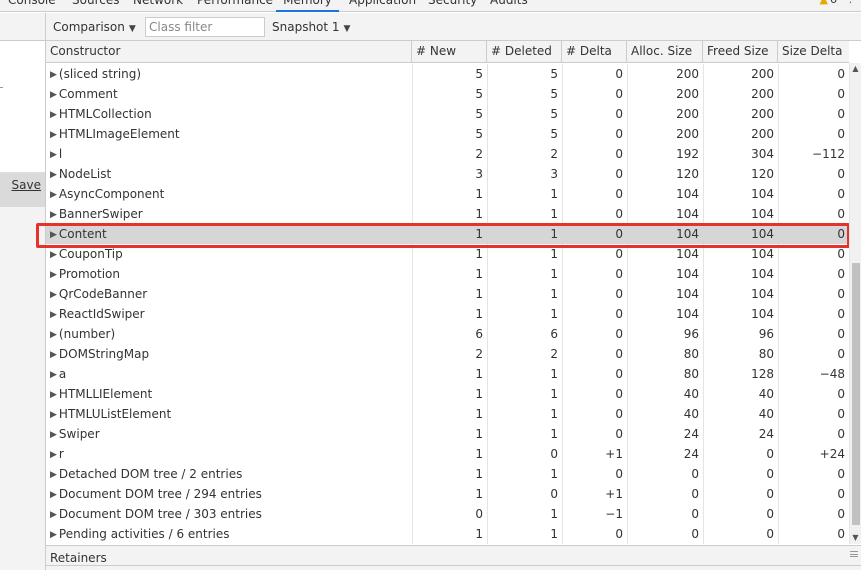 The height and width of the screenshot is (570, 861). What do you see at coordinates (453, 567) in the screenshot?
I see `retainers-header` at bounding box center [453, 567].